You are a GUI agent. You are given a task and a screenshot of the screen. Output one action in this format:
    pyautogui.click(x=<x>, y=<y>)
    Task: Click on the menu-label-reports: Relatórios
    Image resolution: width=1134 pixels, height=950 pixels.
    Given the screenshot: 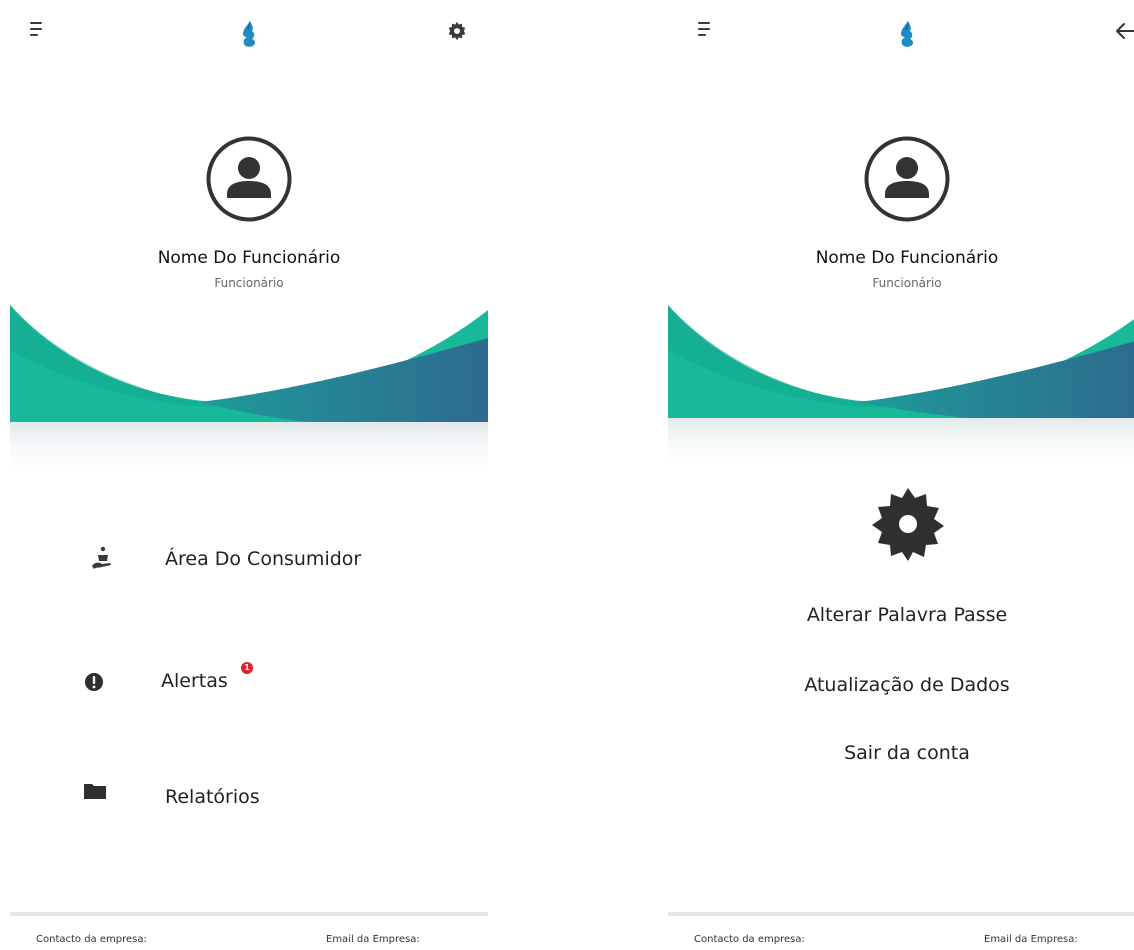 What is the action you would take?
    pyautogui.click(x=212, y=797)
    